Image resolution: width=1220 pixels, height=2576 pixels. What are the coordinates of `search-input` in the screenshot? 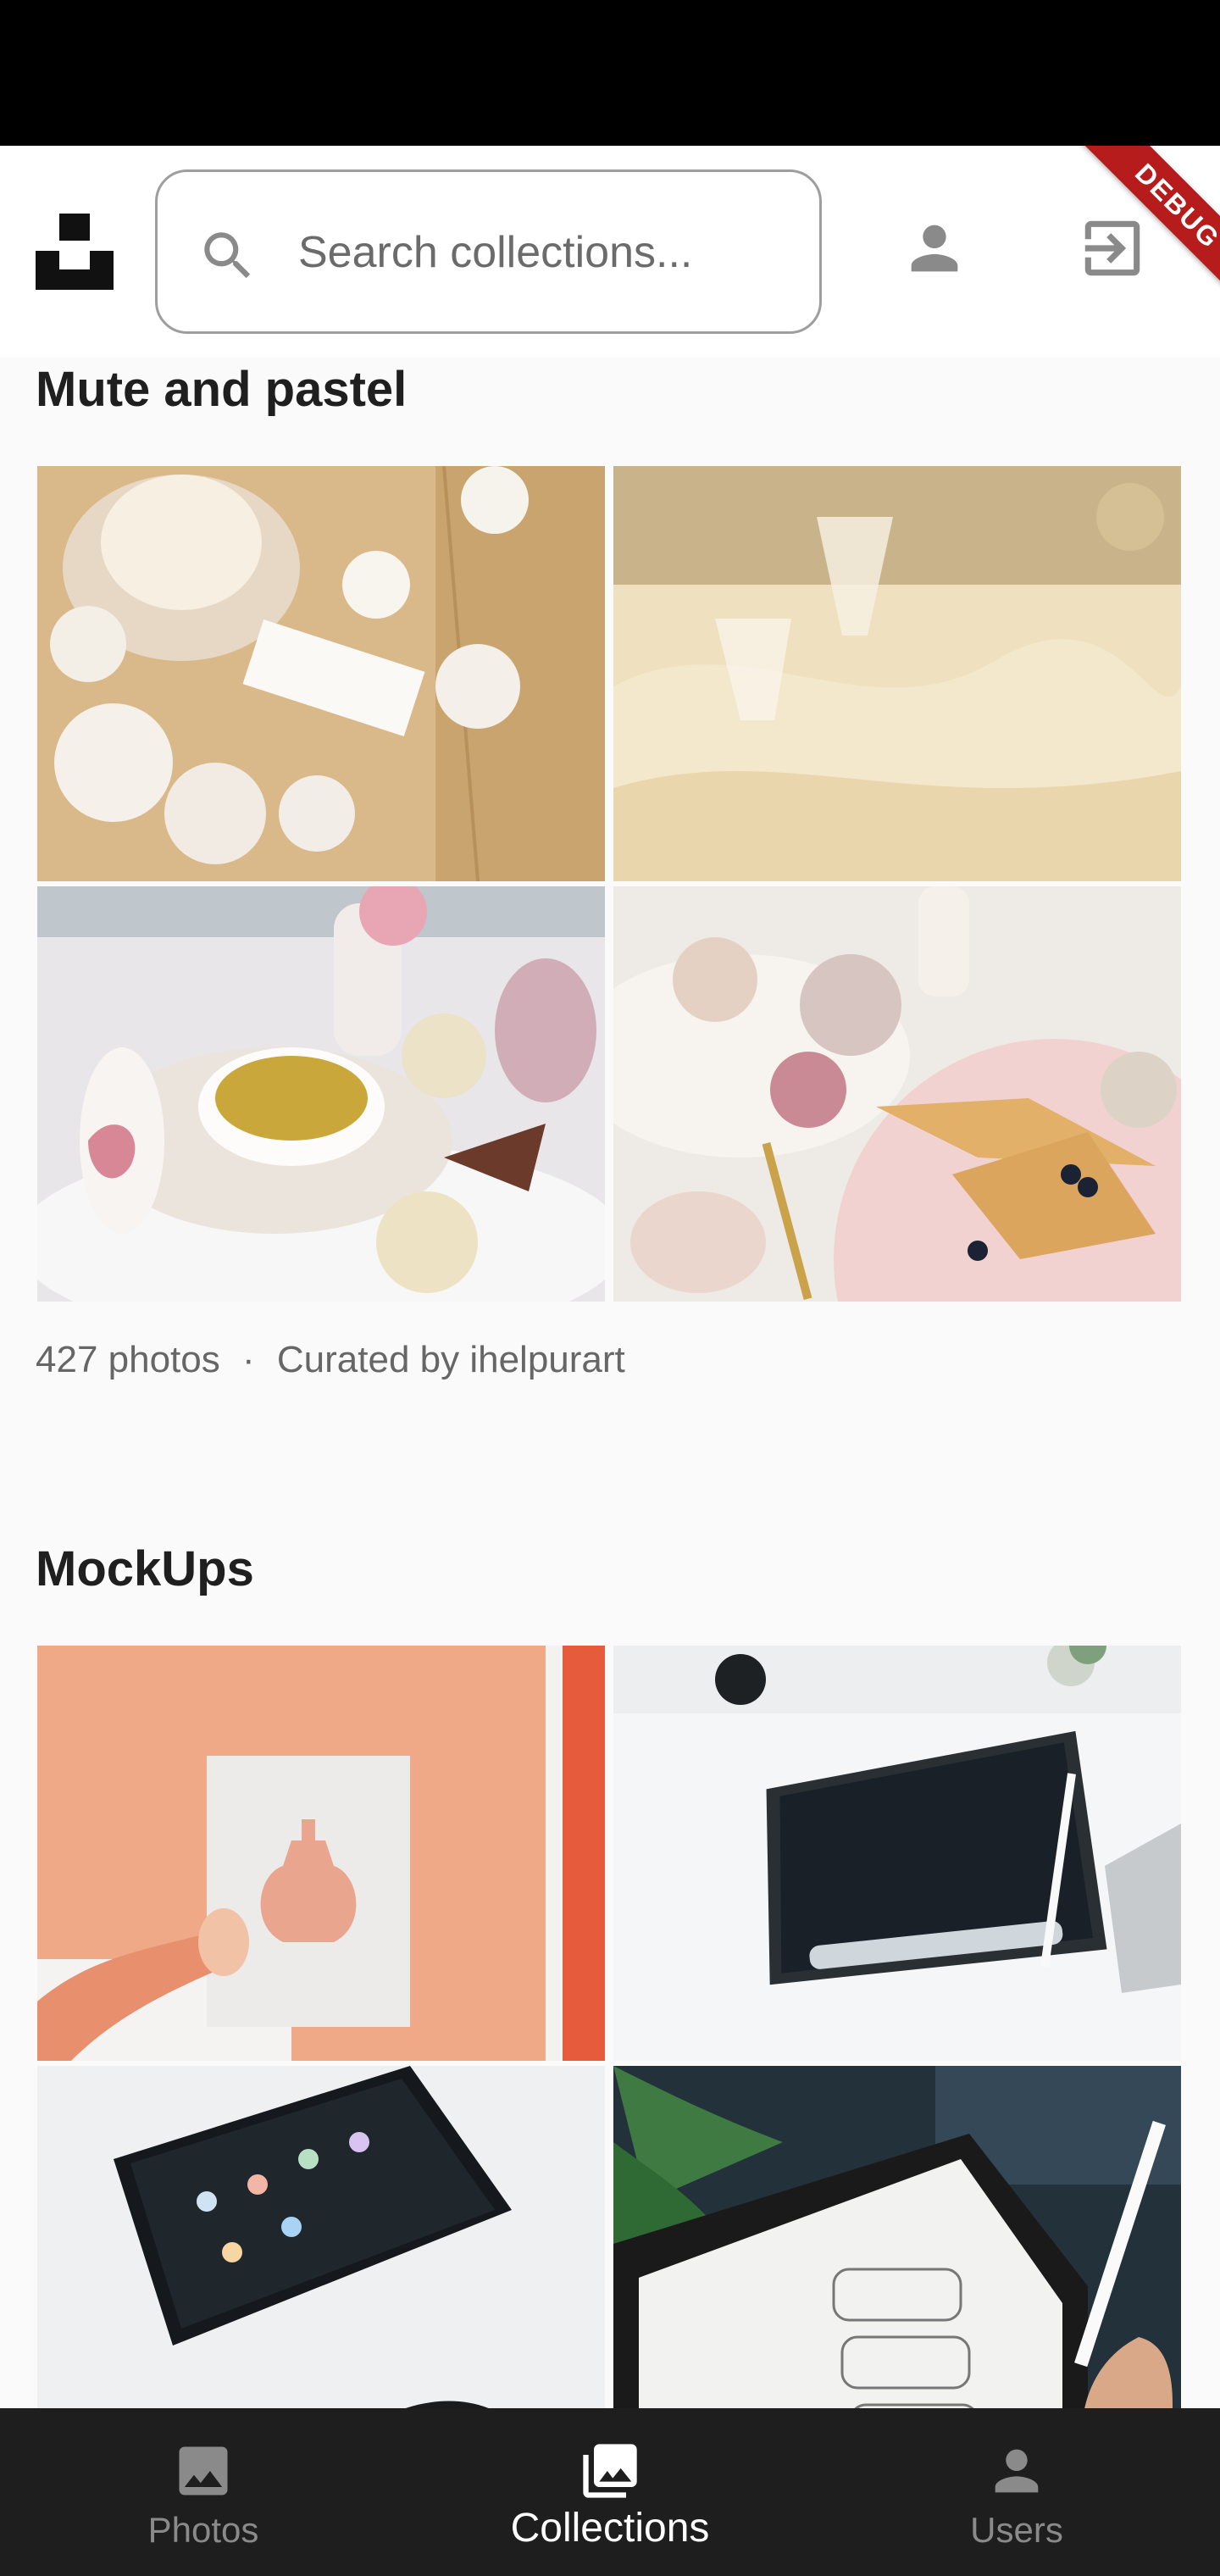 It's located at (544, 252).